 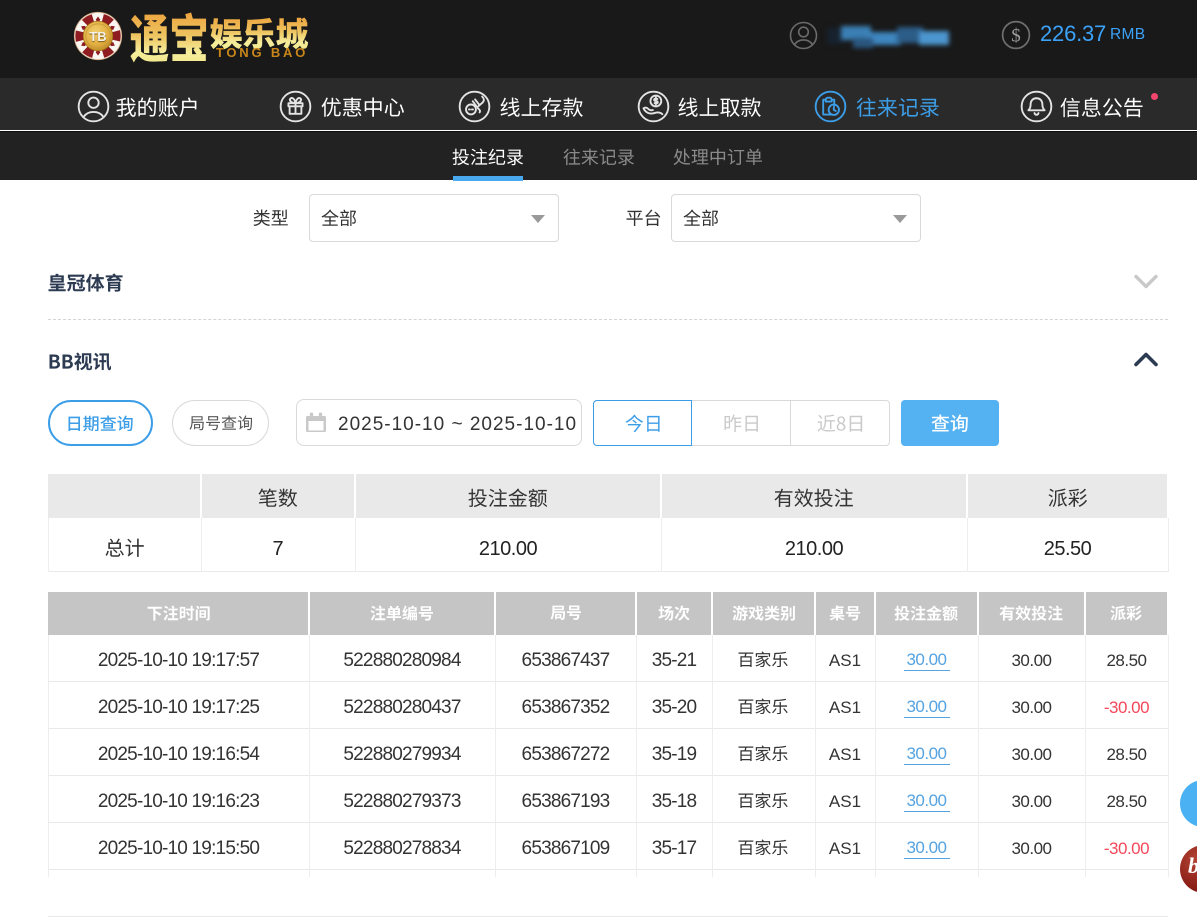 What do you see at coordinates (97, 36) in the screenshot?
I see `svg-text: TB` at bounding box center [97, 36].